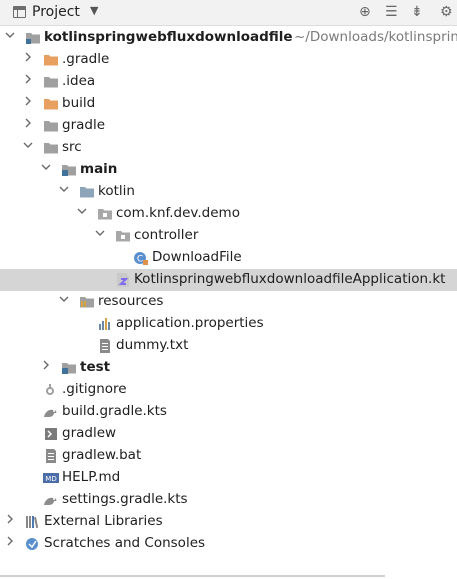 Image resolution: width=457 pixels, height=579 pixels. Describe the element at coordinates (228, 500) in the screenshot. I see `tree-node: settings.gradle.kts` at that location.